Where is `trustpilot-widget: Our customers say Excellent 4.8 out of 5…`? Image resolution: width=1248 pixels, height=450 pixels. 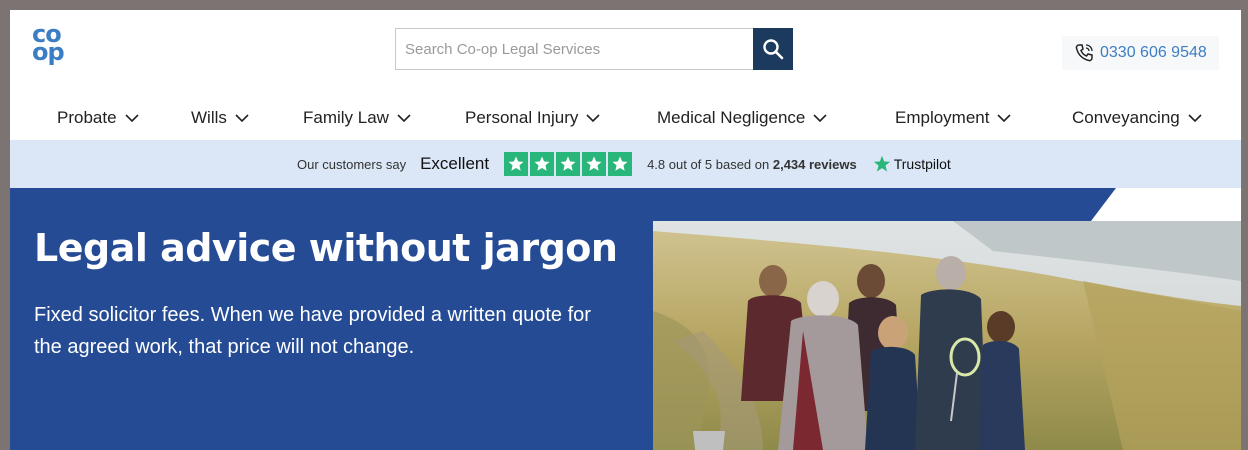
trustpilot-widget: Our customers say Excellent 4.8 out of 5… is located at coordinates (624, 164).